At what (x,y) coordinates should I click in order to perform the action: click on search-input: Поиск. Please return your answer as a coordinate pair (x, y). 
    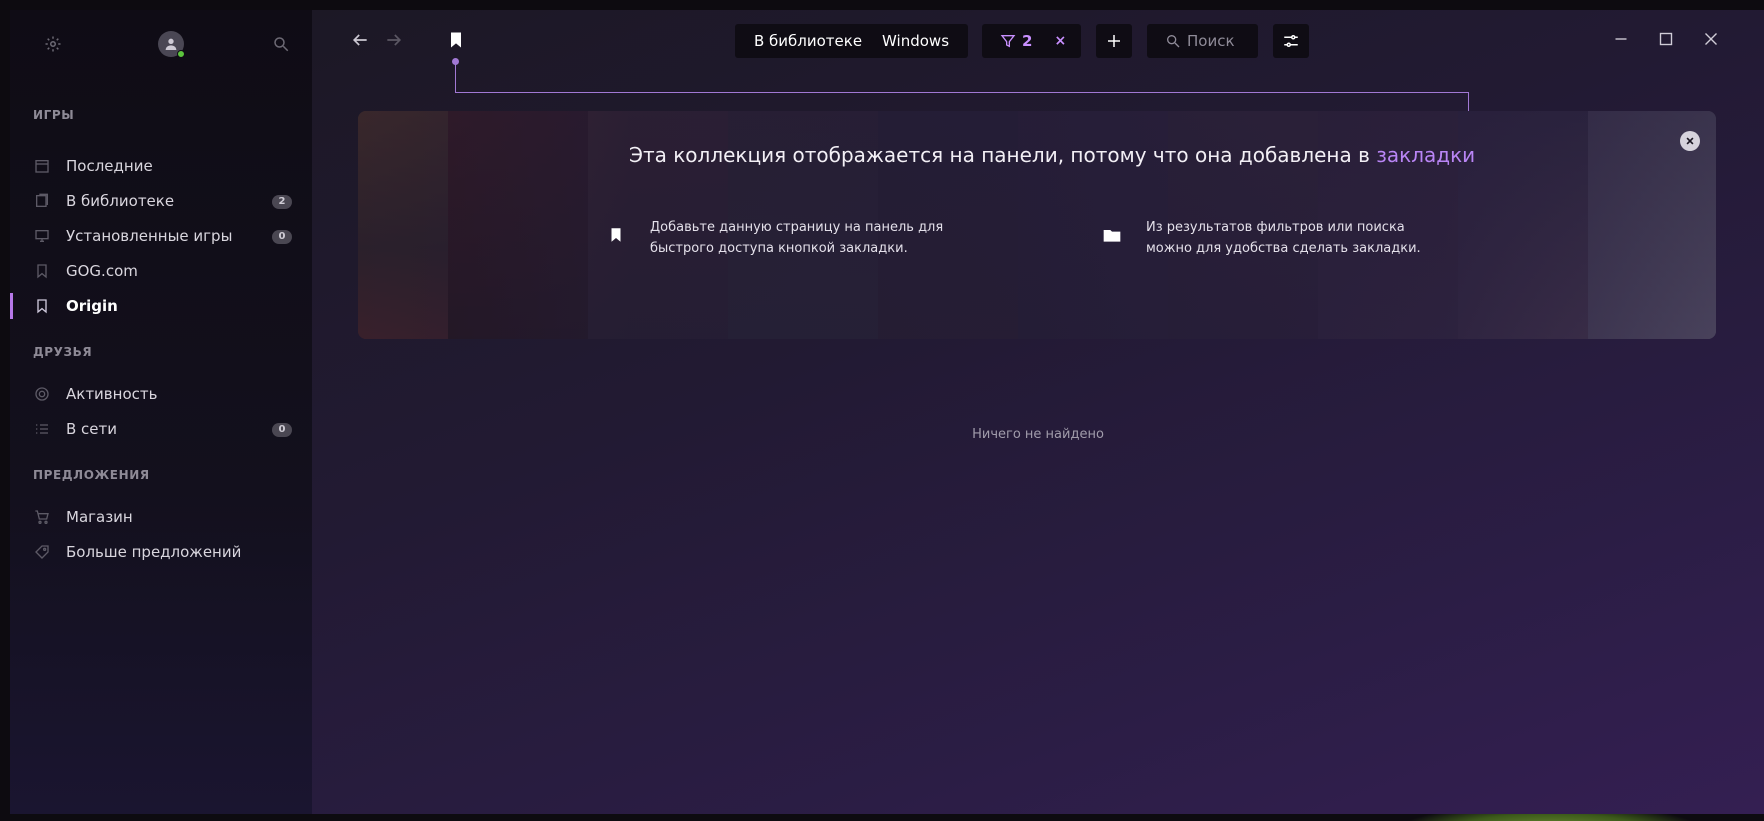
    Looking at the image, I should click on (1202, 41).